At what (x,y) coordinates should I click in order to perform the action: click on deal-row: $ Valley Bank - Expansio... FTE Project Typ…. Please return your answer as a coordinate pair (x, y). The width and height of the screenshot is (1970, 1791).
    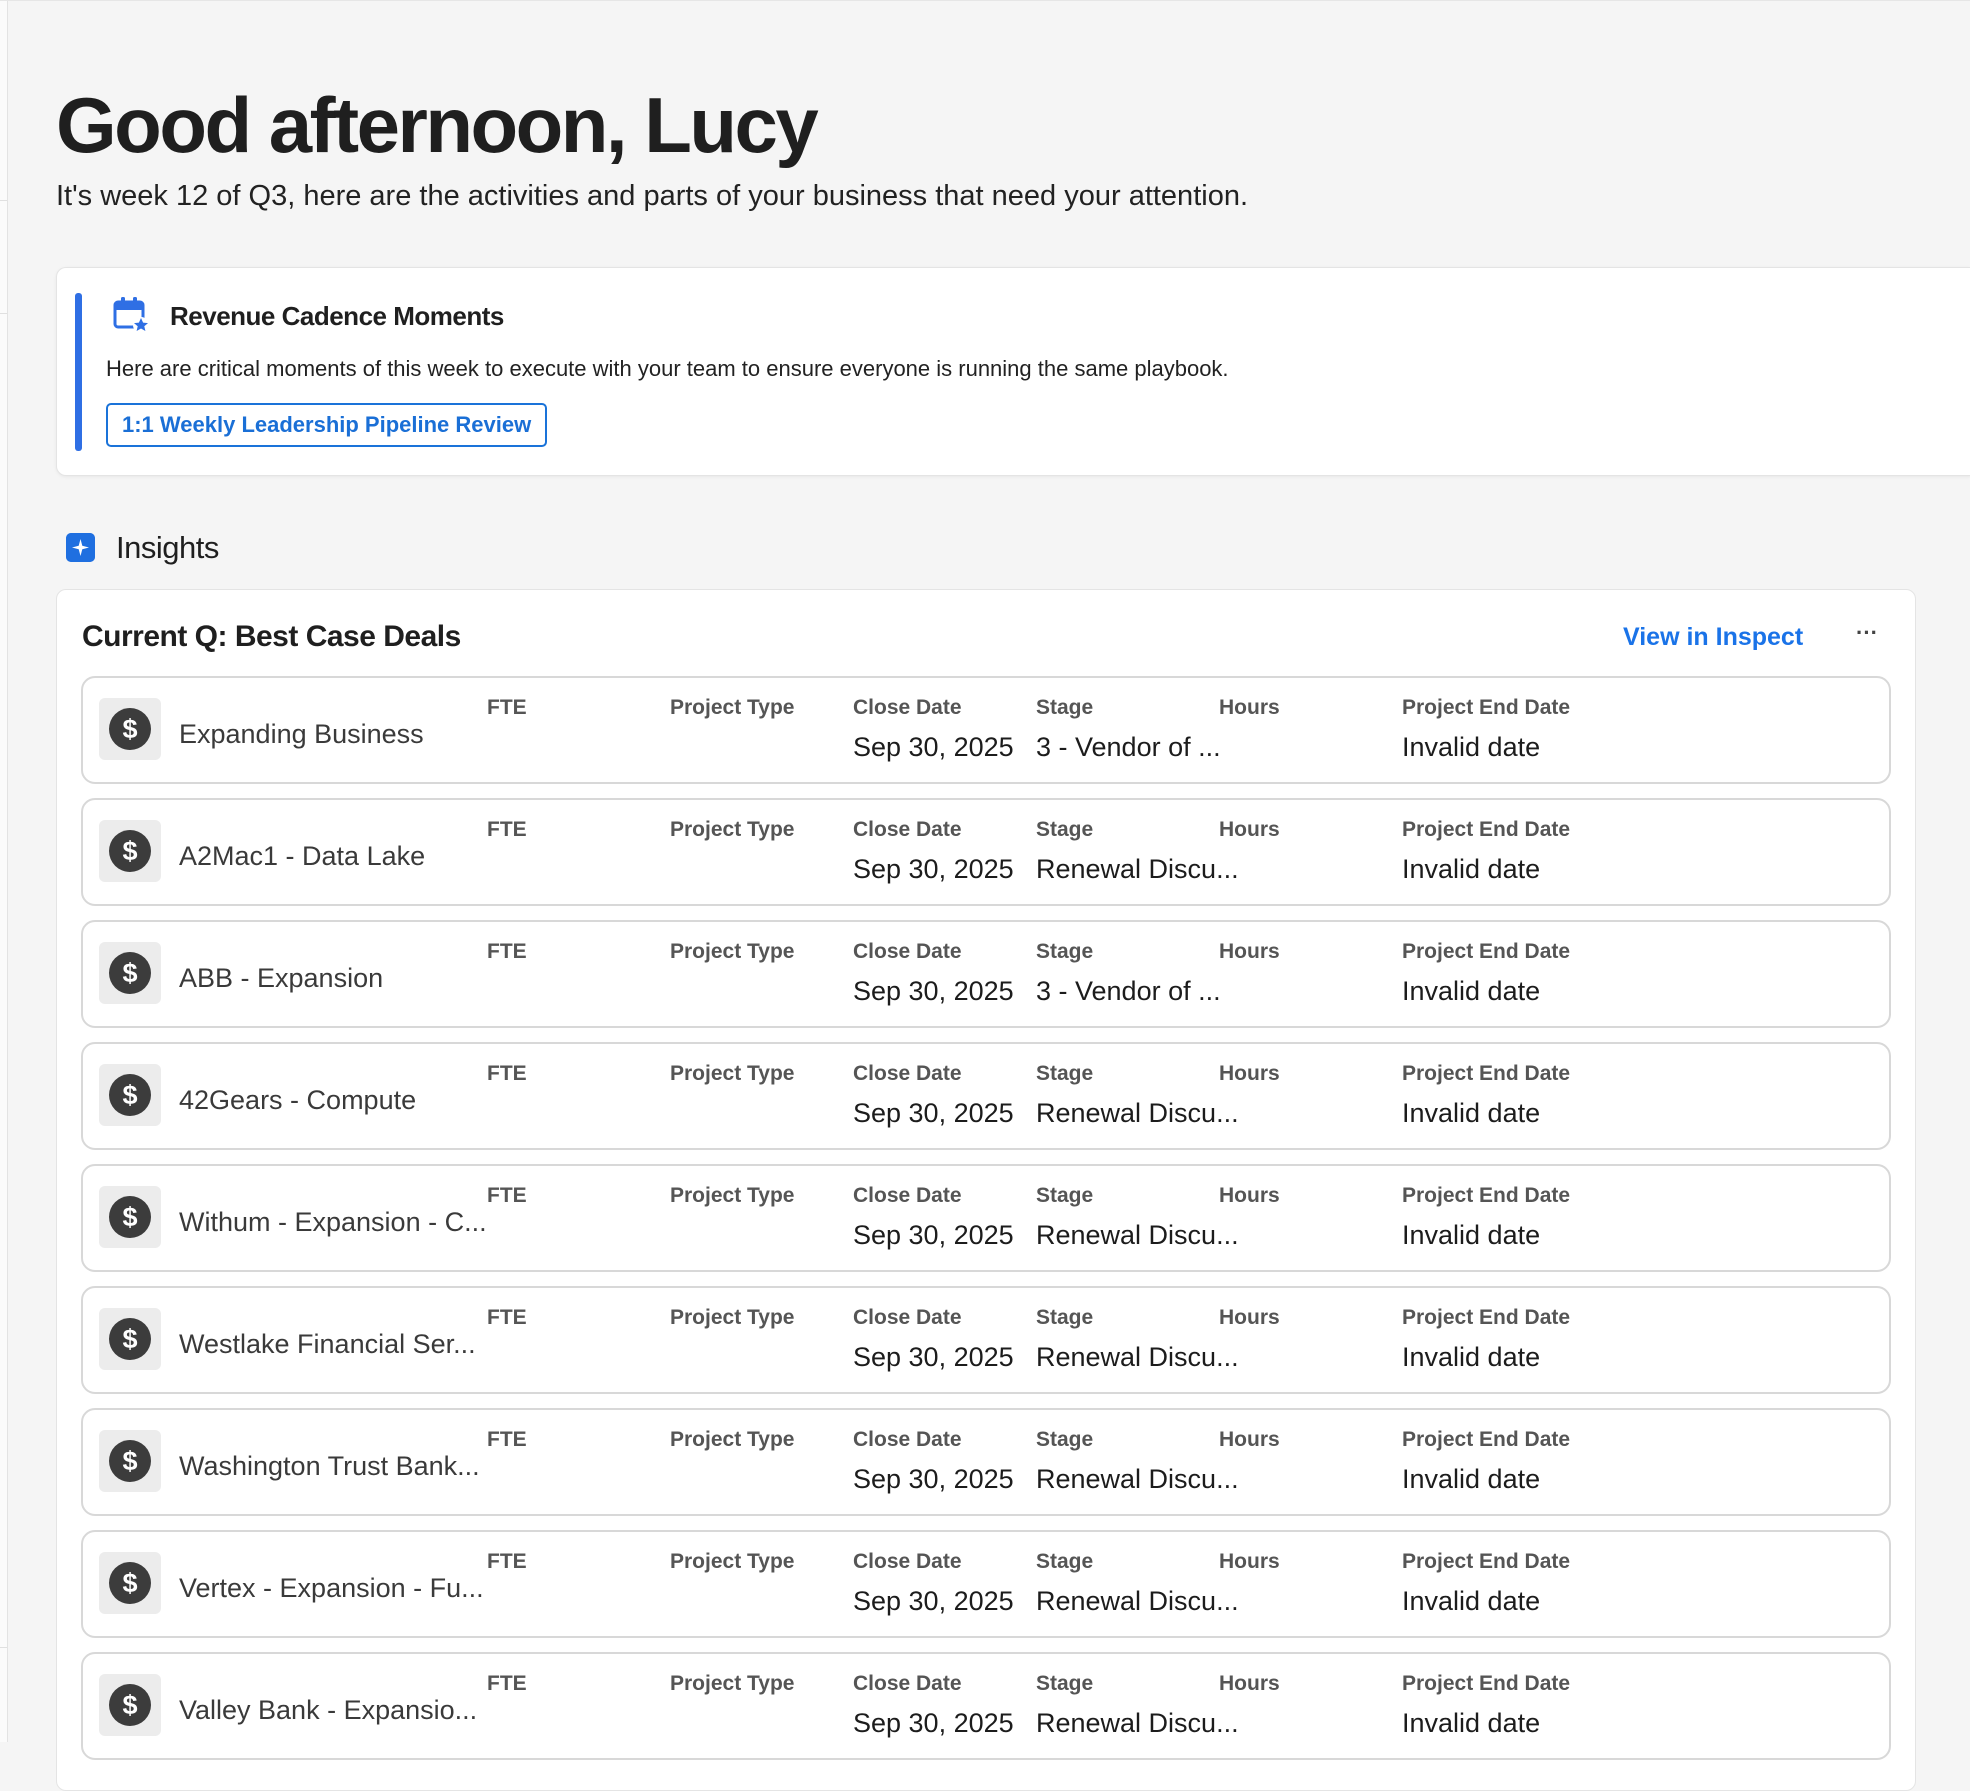
    Looking at the image, I should click on (986, 1706).